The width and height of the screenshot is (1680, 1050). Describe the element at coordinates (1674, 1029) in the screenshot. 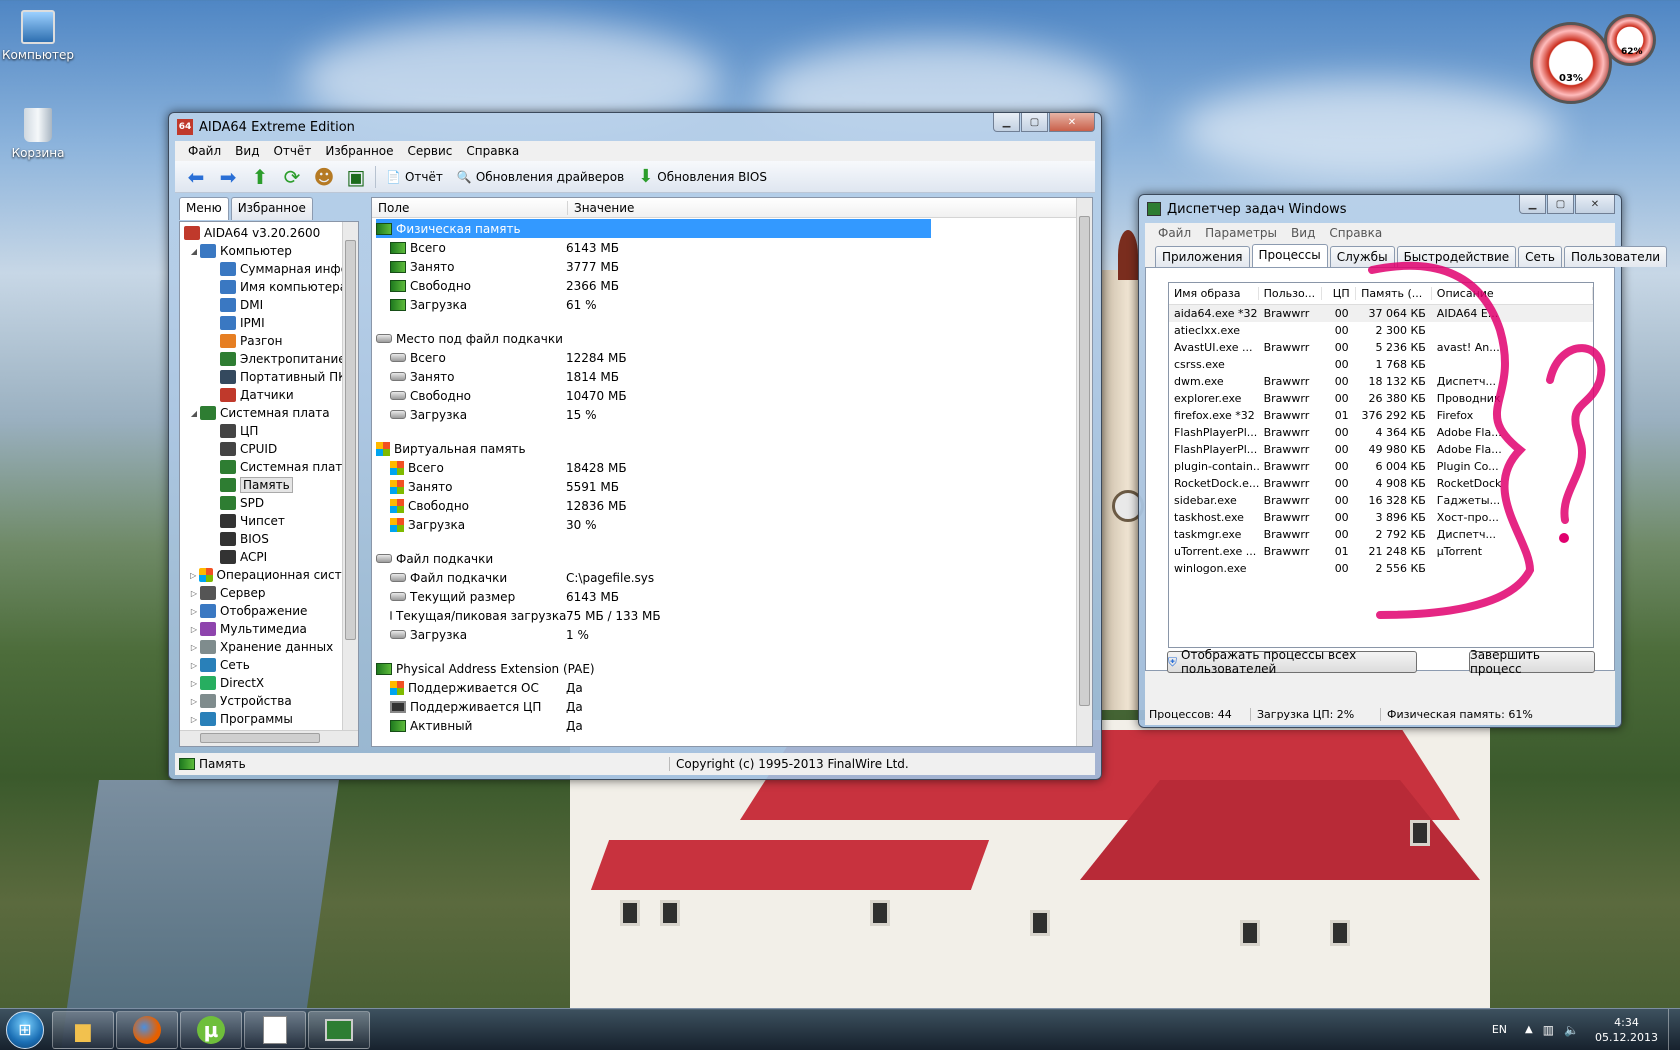

I see `show-desktop-button` at that location.